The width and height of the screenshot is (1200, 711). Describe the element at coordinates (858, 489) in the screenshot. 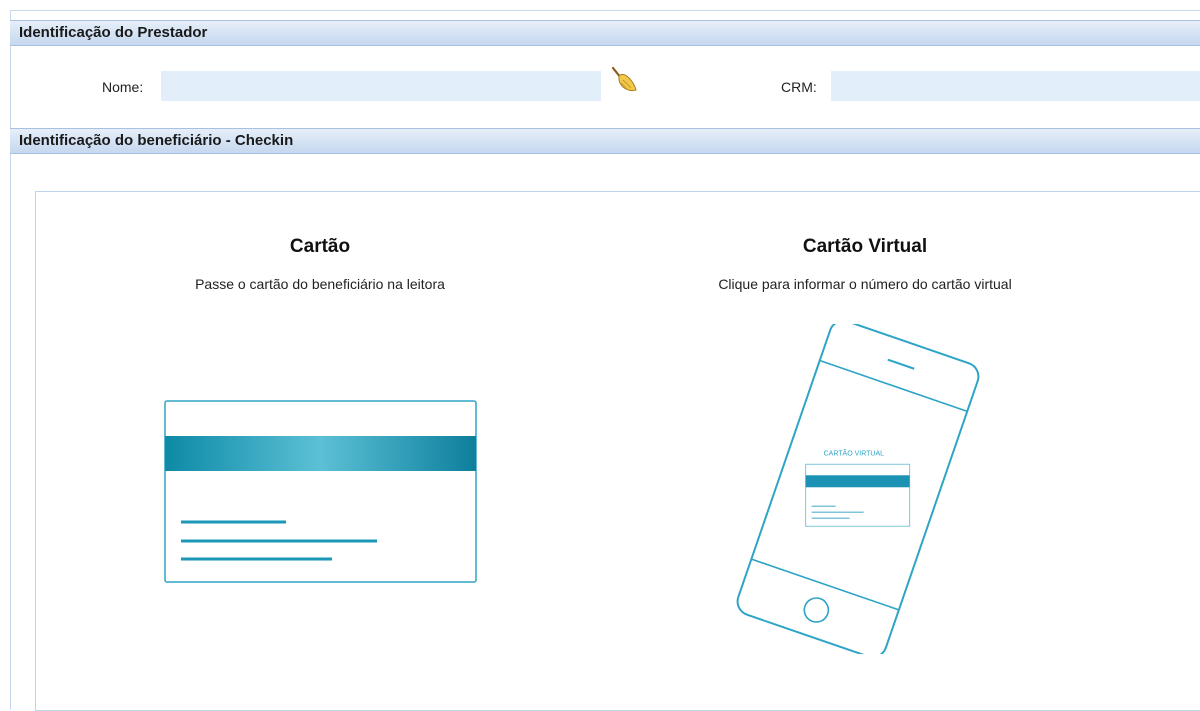

I see `phone-icon: CARTÃO VIRTUAL` at that location.